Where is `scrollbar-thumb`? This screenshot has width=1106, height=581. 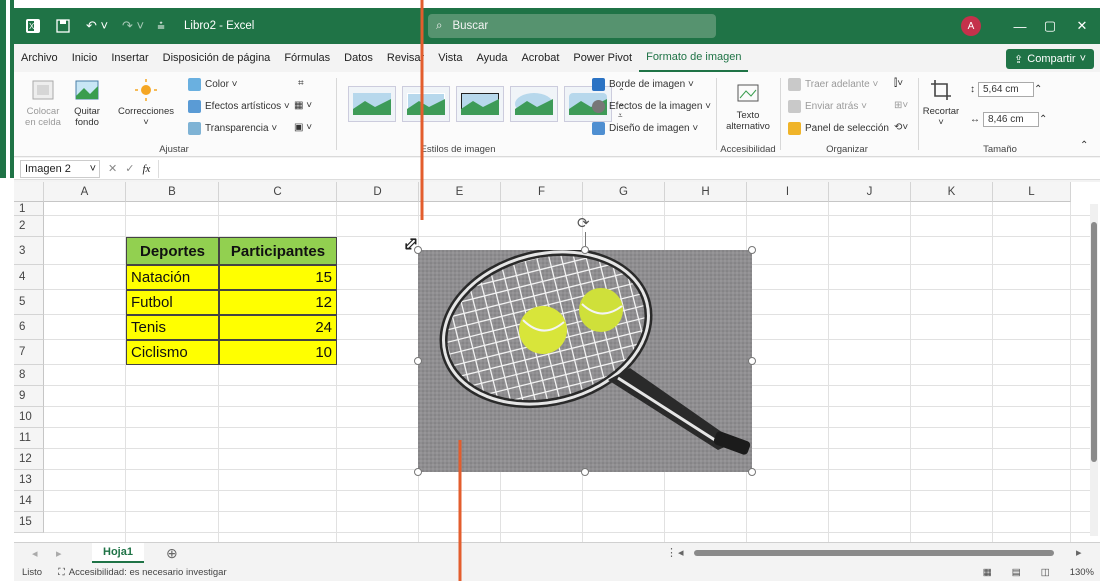 scrollbar-thumb is located at coordinates (1094, 342).